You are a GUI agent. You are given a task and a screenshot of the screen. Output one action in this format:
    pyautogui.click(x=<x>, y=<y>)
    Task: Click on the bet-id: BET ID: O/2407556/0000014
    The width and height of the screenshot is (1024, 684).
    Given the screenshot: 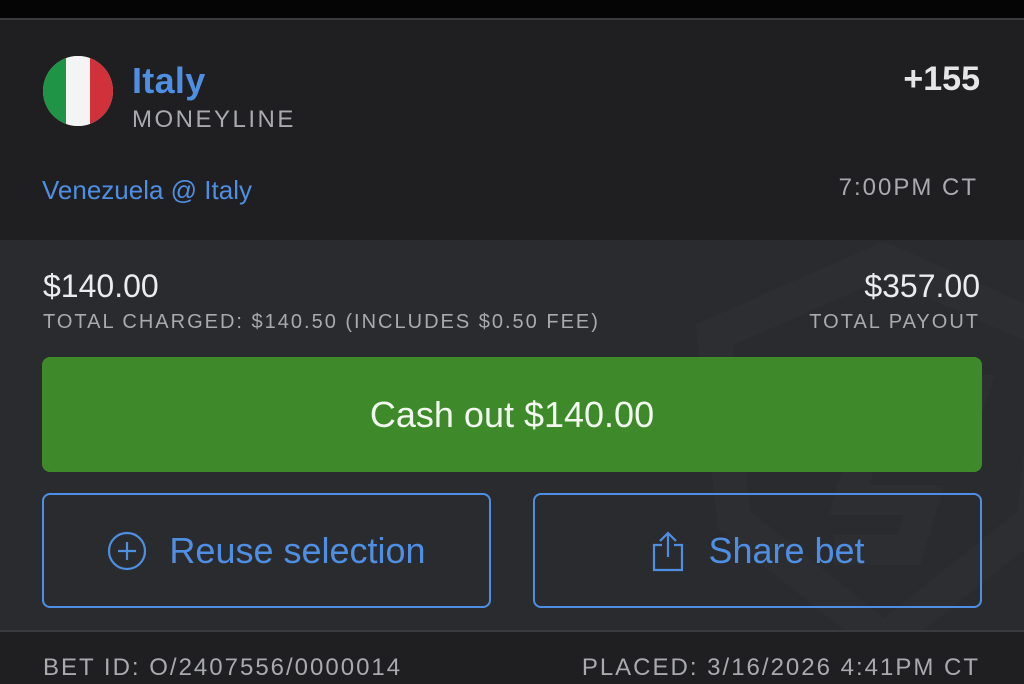 What is the action you would take?
    pyautogui.click(x=223, y=667)
    